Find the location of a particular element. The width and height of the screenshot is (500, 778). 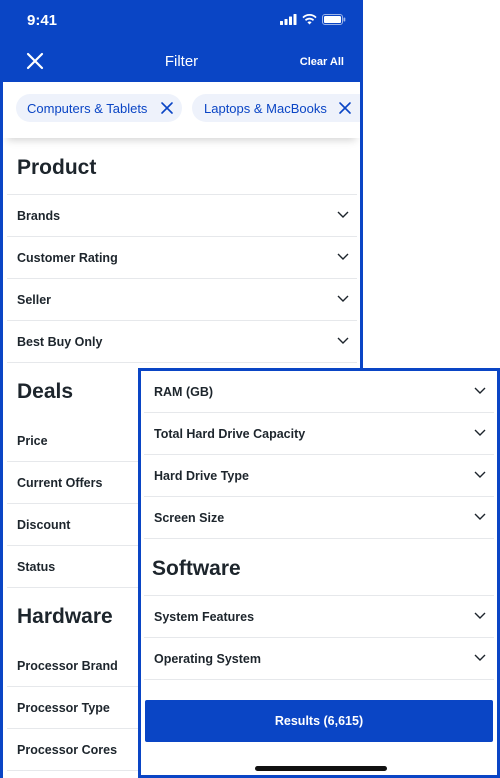

chip-label: Computers & Tablets is located at coordinates (87, 108).